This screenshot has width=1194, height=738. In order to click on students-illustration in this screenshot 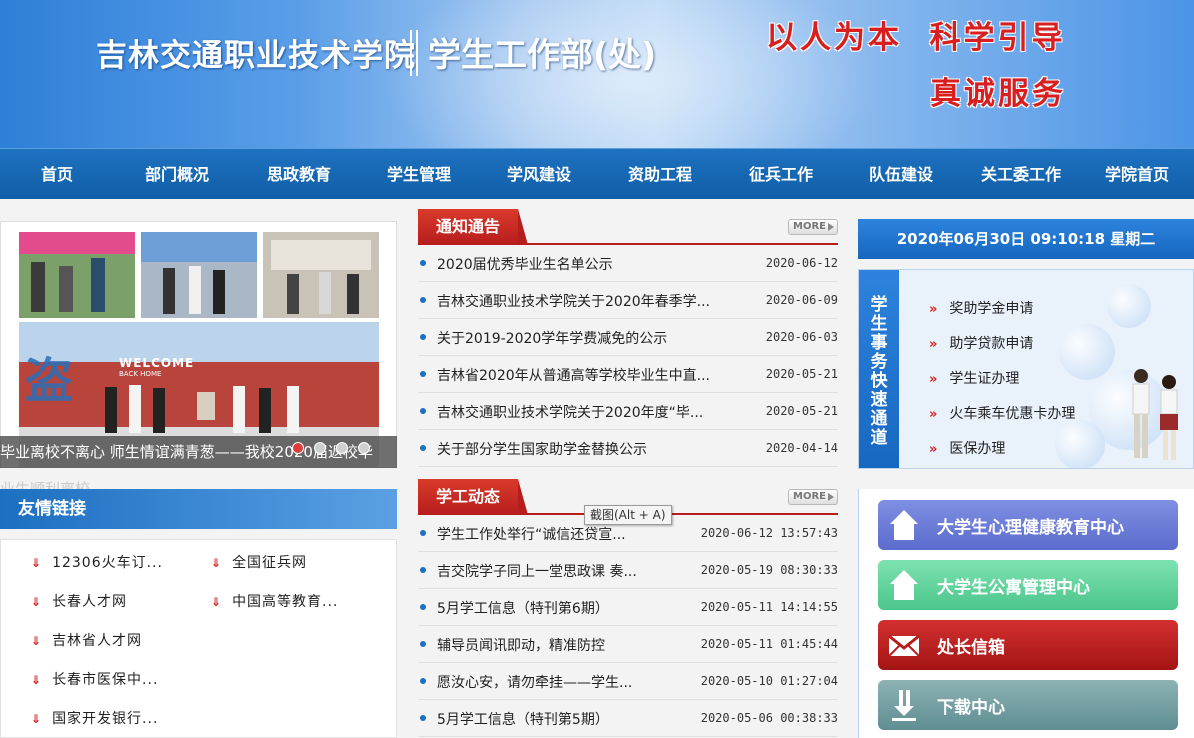, I will do `click(1155, 414)`.